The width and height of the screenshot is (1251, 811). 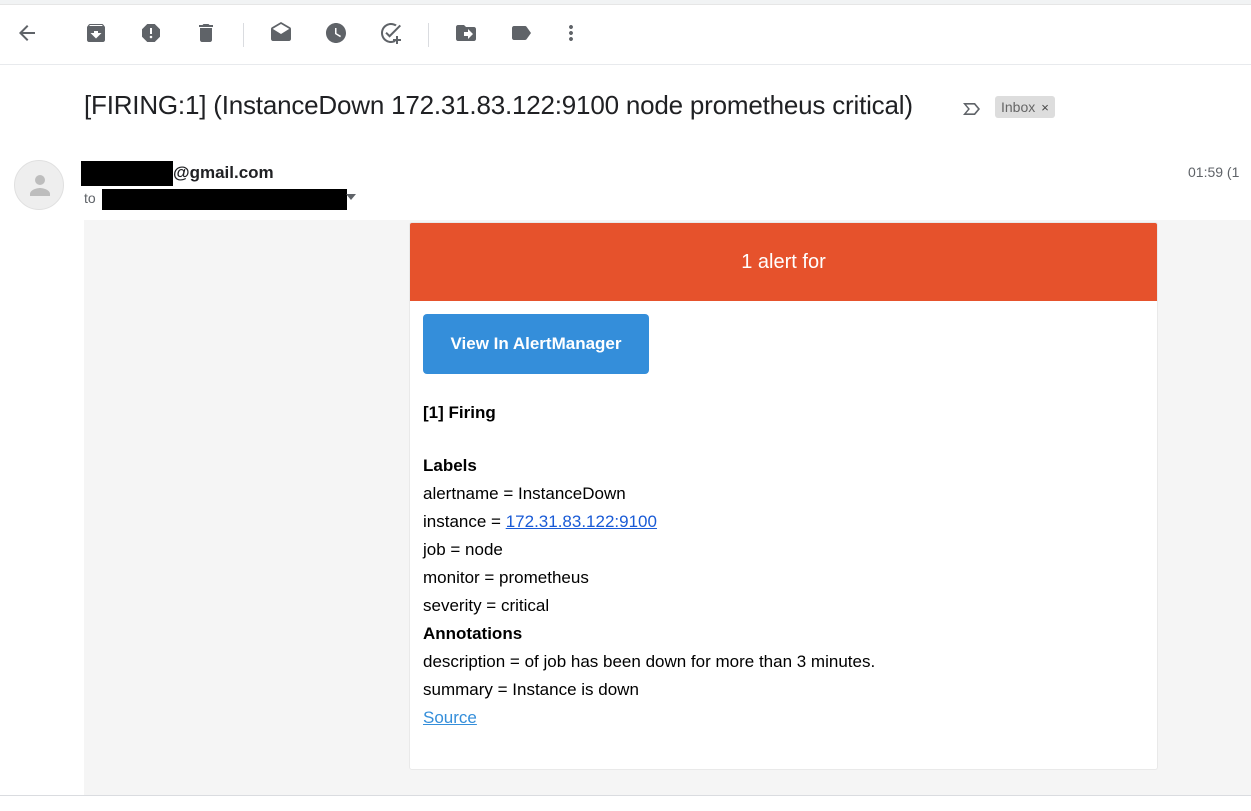 What do you see at coordinates (391, 33) in the screenshot?
I see `add-task-icon` at bounding box center [391, 33].